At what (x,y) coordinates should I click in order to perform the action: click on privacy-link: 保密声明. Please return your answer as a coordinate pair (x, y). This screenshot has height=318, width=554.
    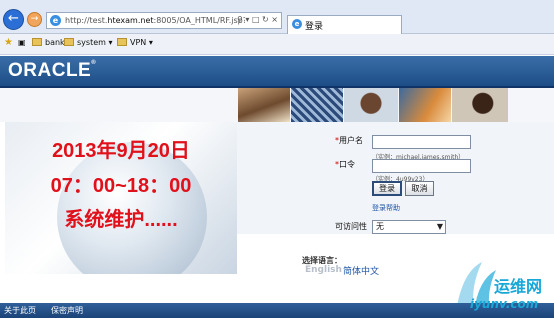
    Looking at the image, I should click on (67, 310).